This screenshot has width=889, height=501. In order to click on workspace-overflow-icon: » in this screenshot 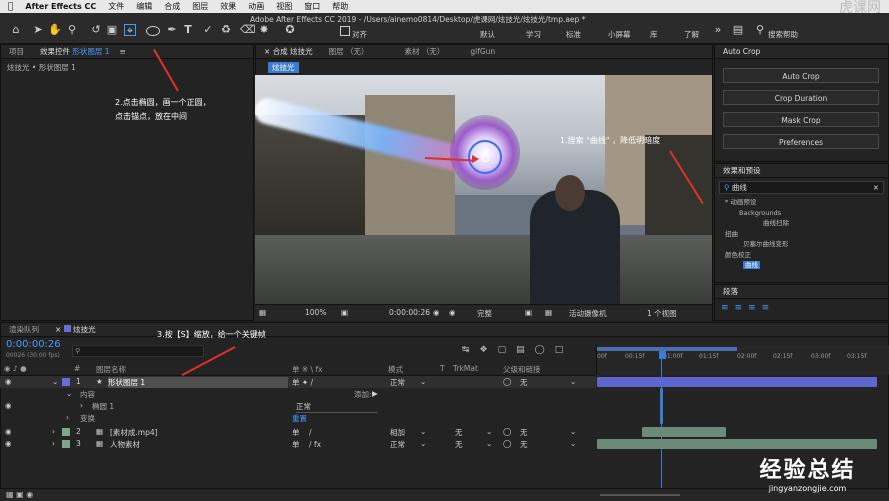, I will do `click(718, 30)`.